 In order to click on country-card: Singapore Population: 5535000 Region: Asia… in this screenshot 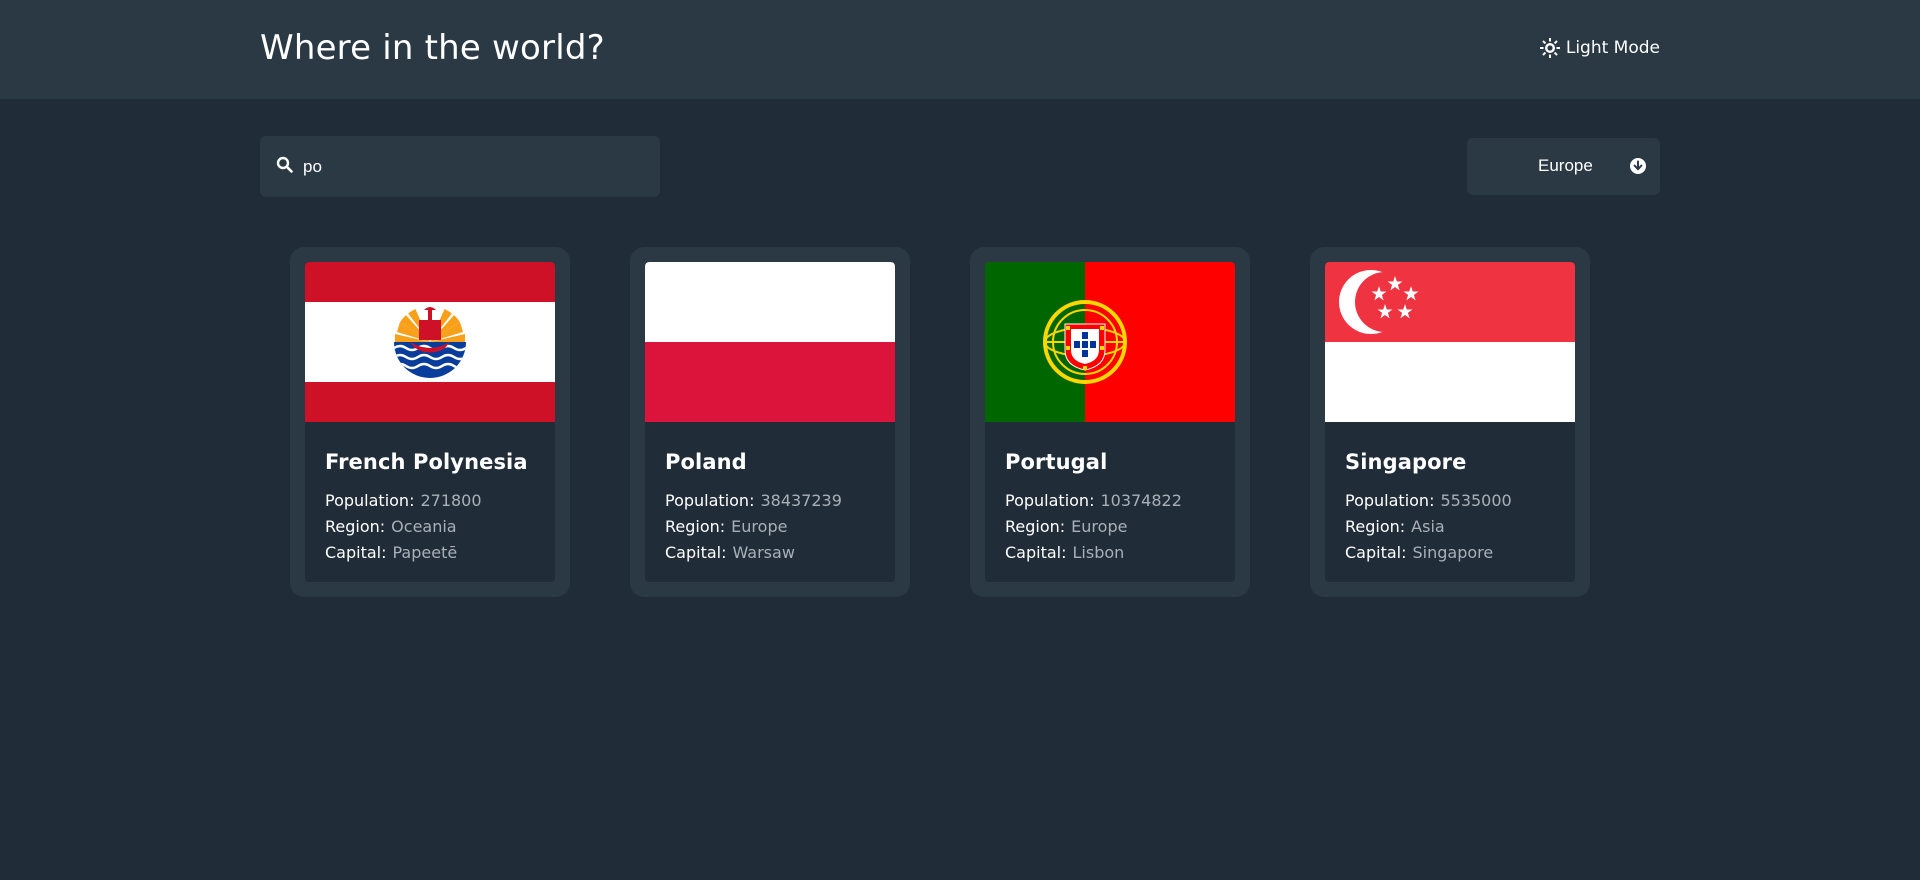, I will do `click(1450, 422)`.